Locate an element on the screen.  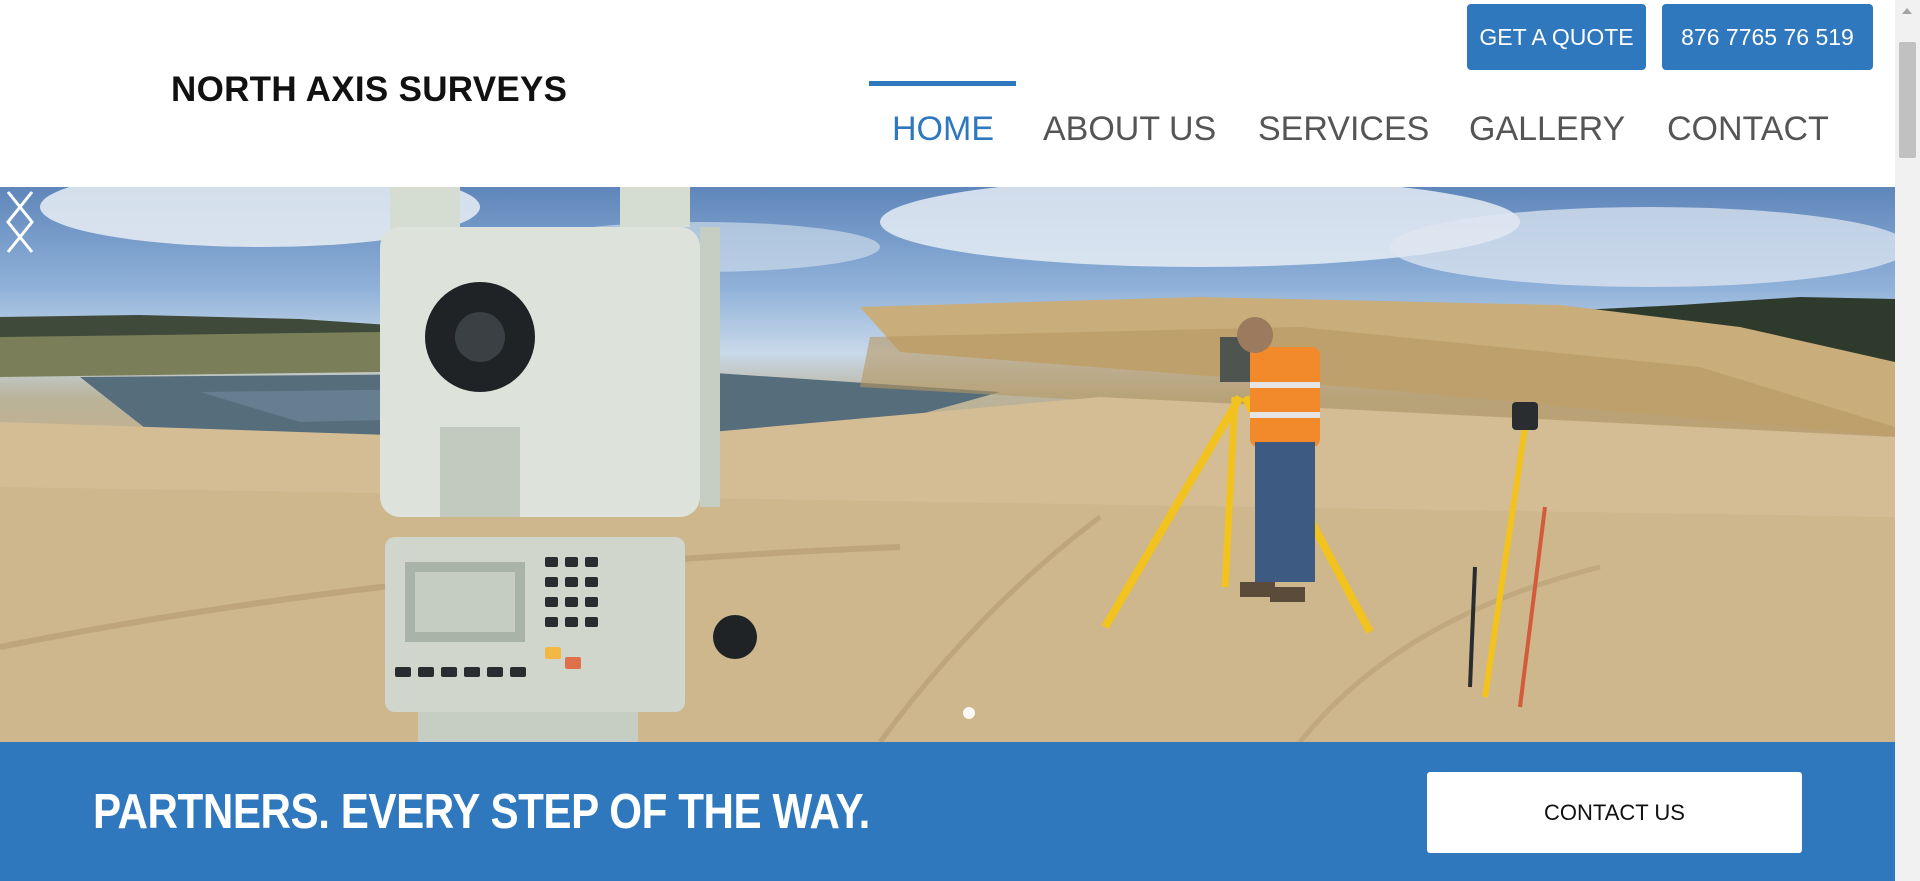
site-logo: NORTH AXIS SURVEYS is located at coordinates (369, 90).